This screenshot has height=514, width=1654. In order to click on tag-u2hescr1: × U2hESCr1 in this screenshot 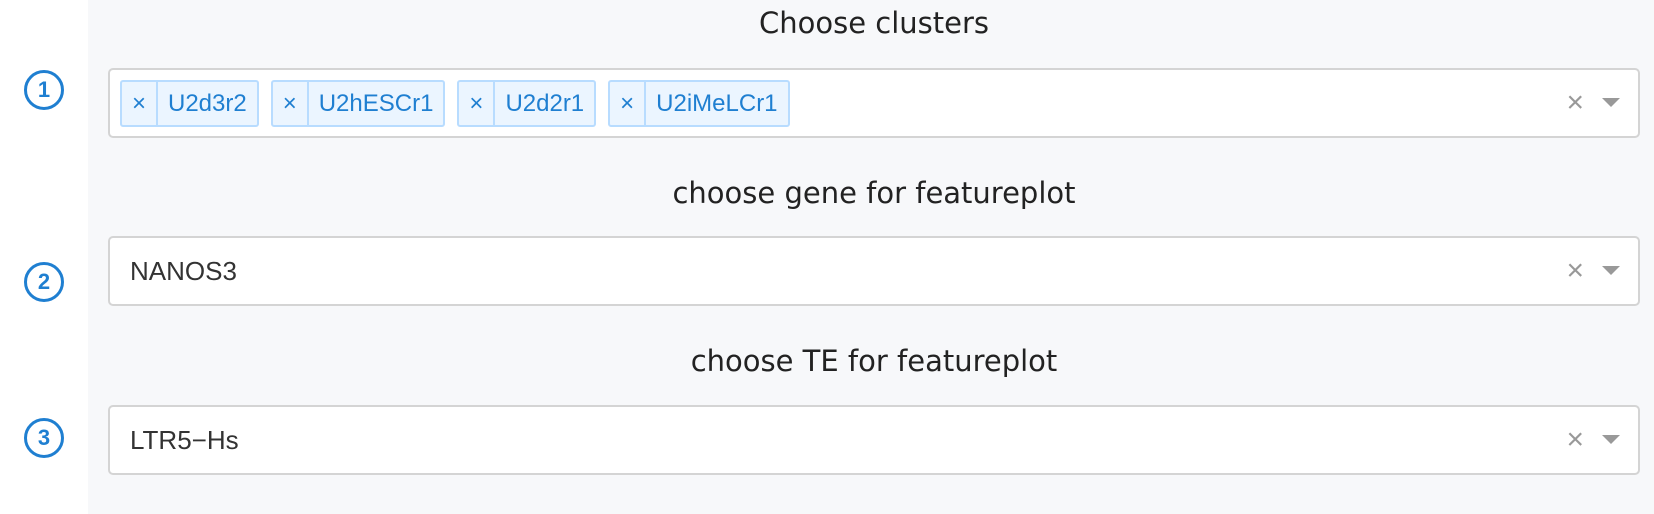, I will do `click(358, 103)`.